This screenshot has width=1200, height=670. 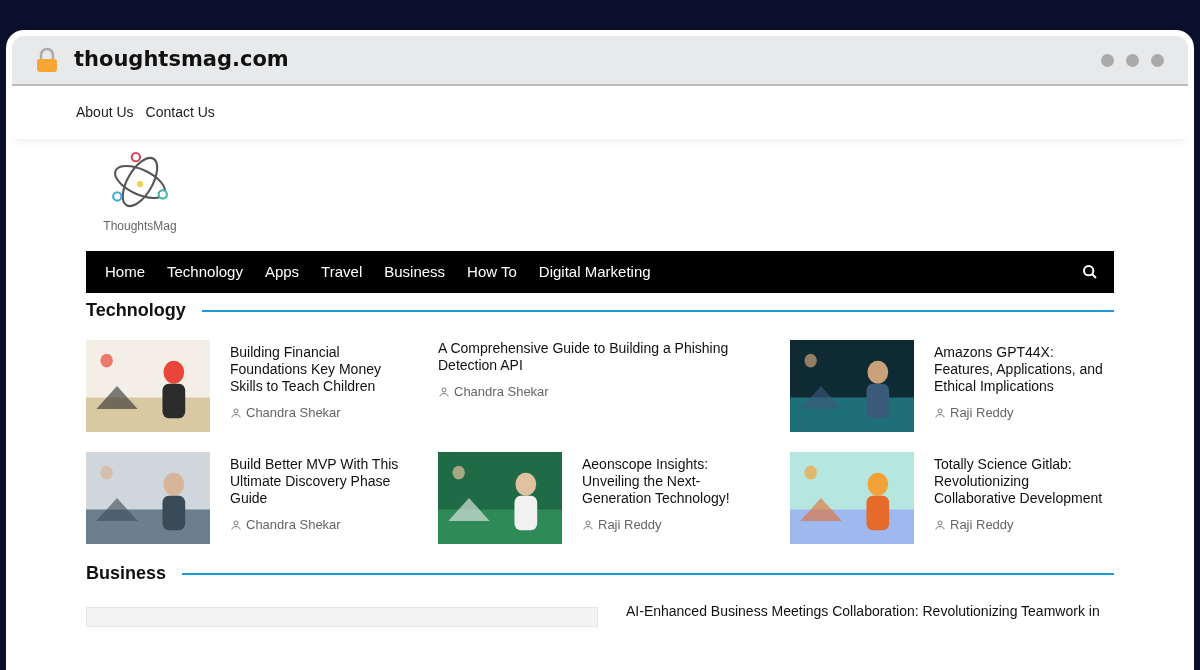 What do you see at coordinates (342, 272) in the screenshot?
I see `nav-link: Travel` at bounding box center [342, 272].